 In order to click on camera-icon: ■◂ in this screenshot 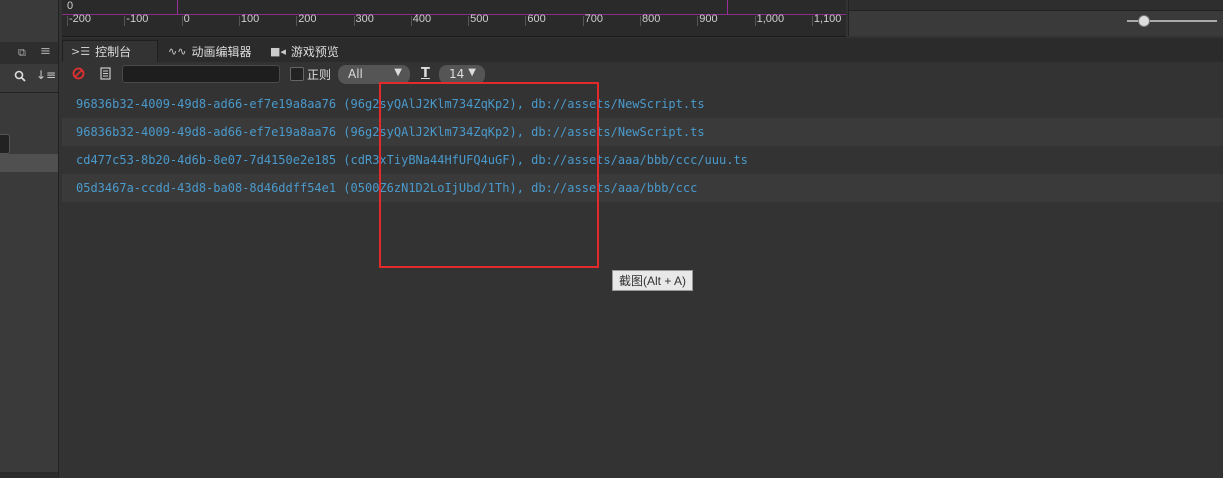, I will do `click(278, 51)`.